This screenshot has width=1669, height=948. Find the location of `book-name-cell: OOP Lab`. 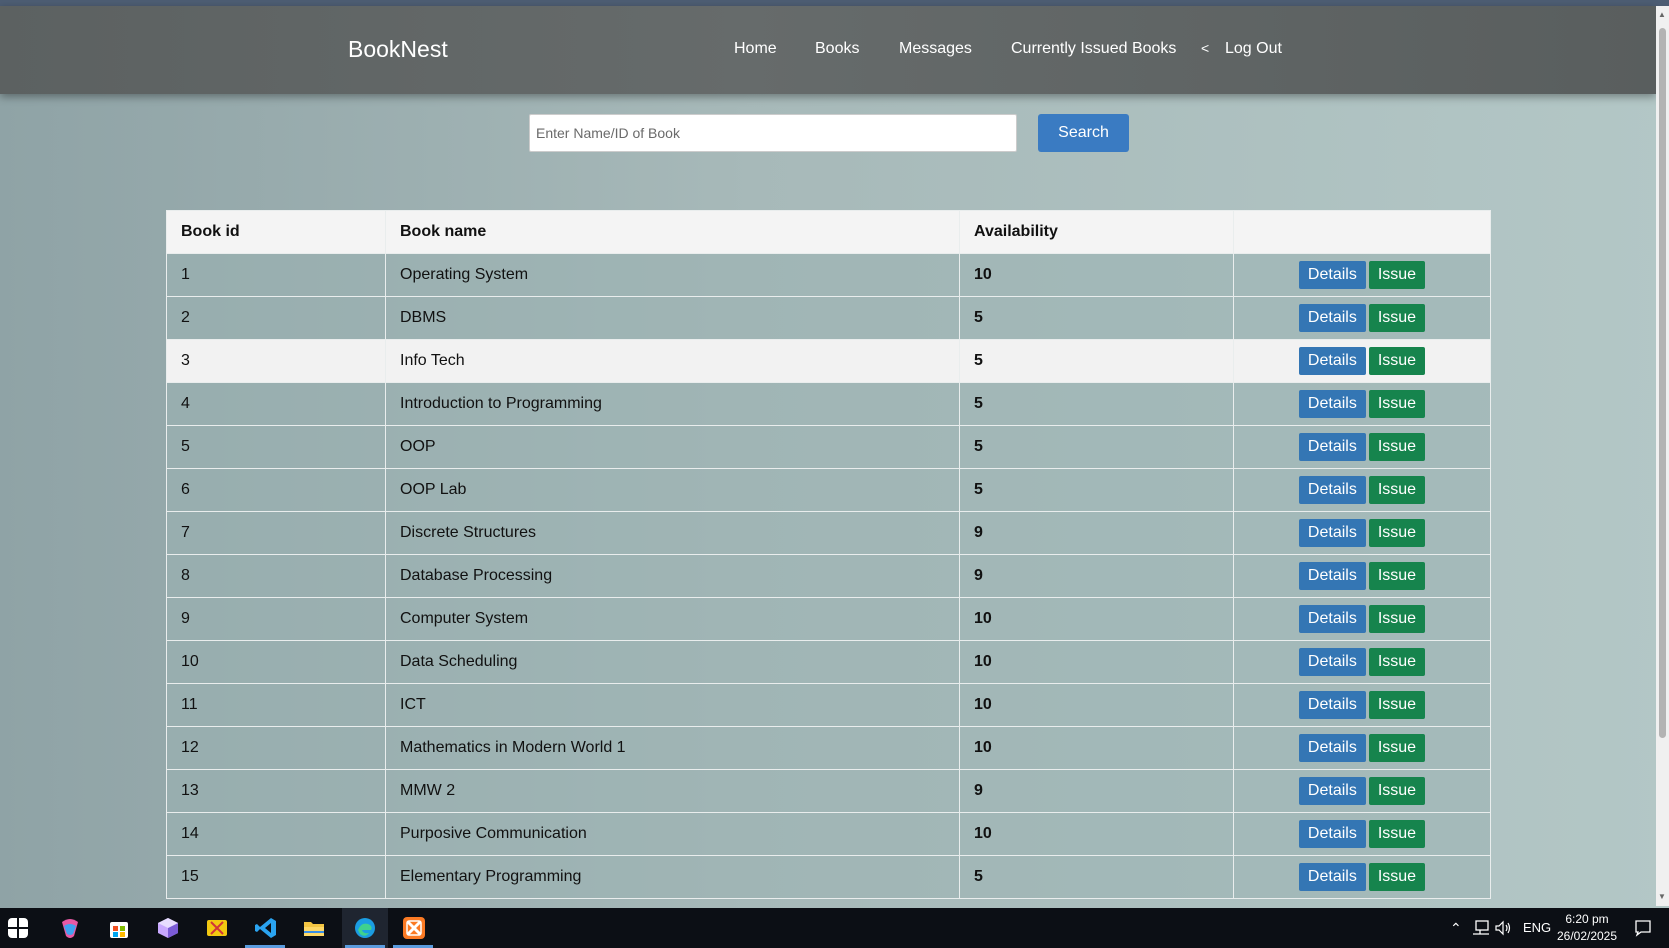

book-name-cell: OOP Lab is located at coordinates (672, 490).